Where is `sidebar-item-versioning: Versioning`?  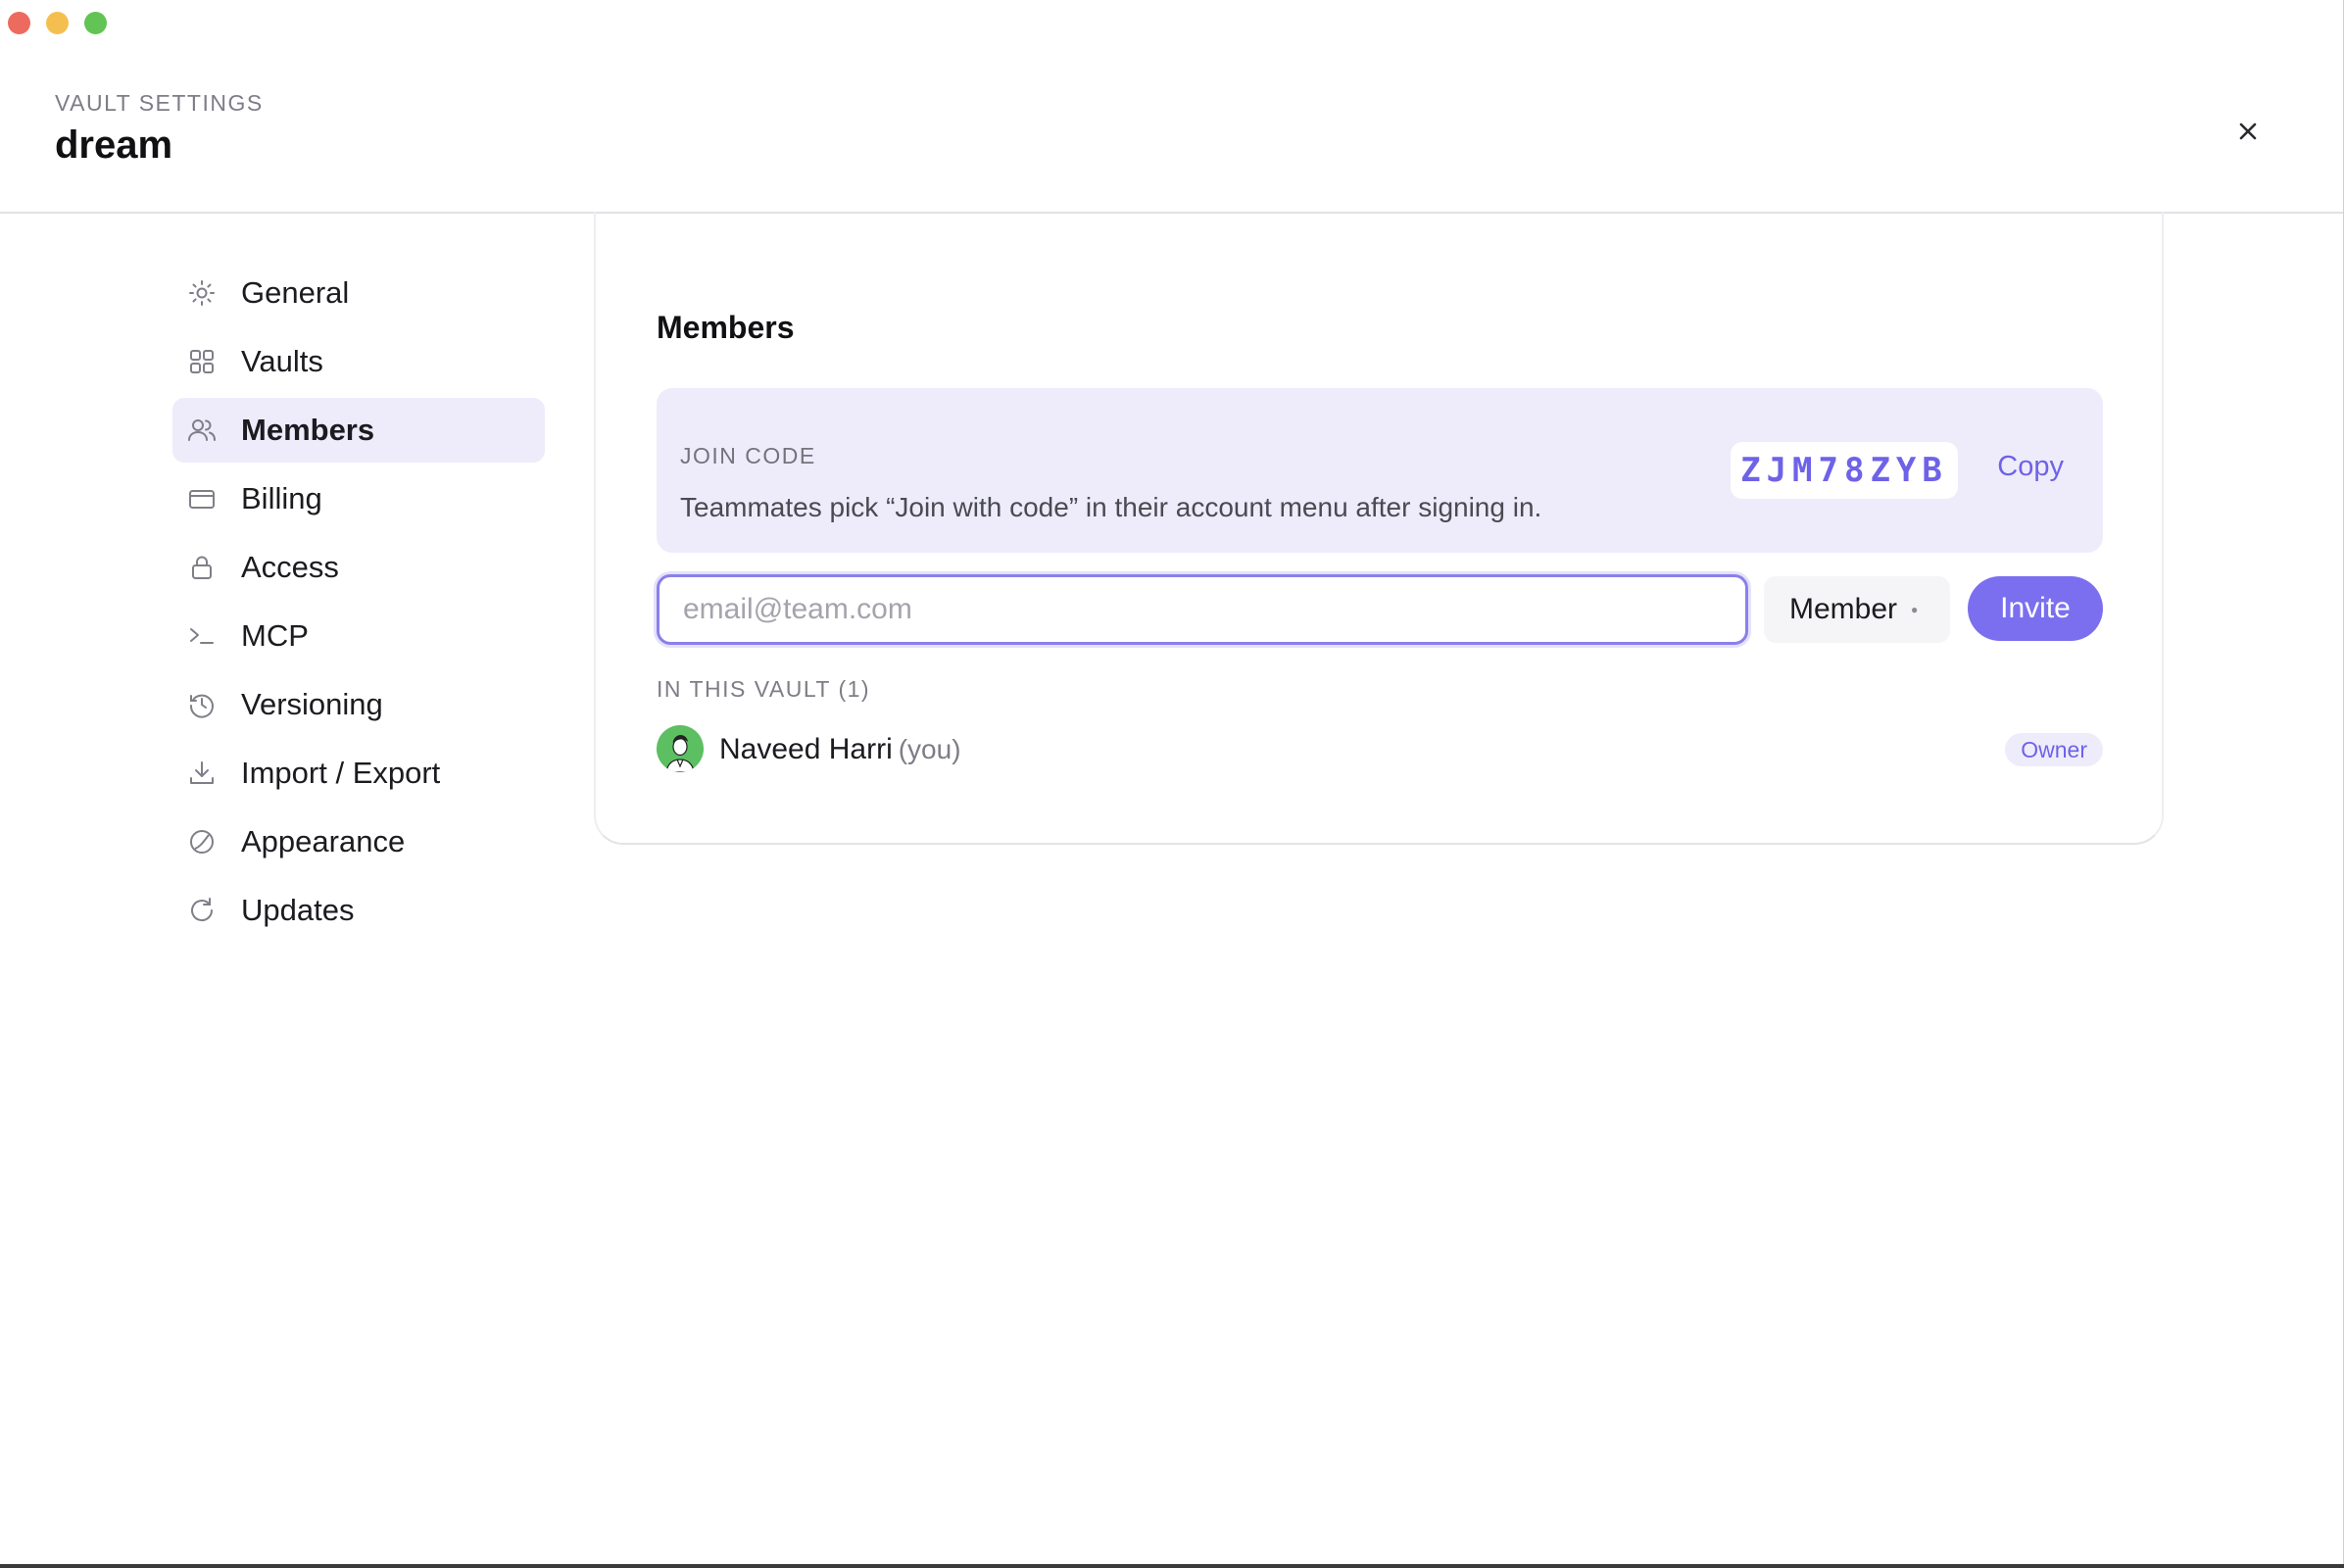
sidebar-item-versioning: Versioning is located at coordinates (358, 704).